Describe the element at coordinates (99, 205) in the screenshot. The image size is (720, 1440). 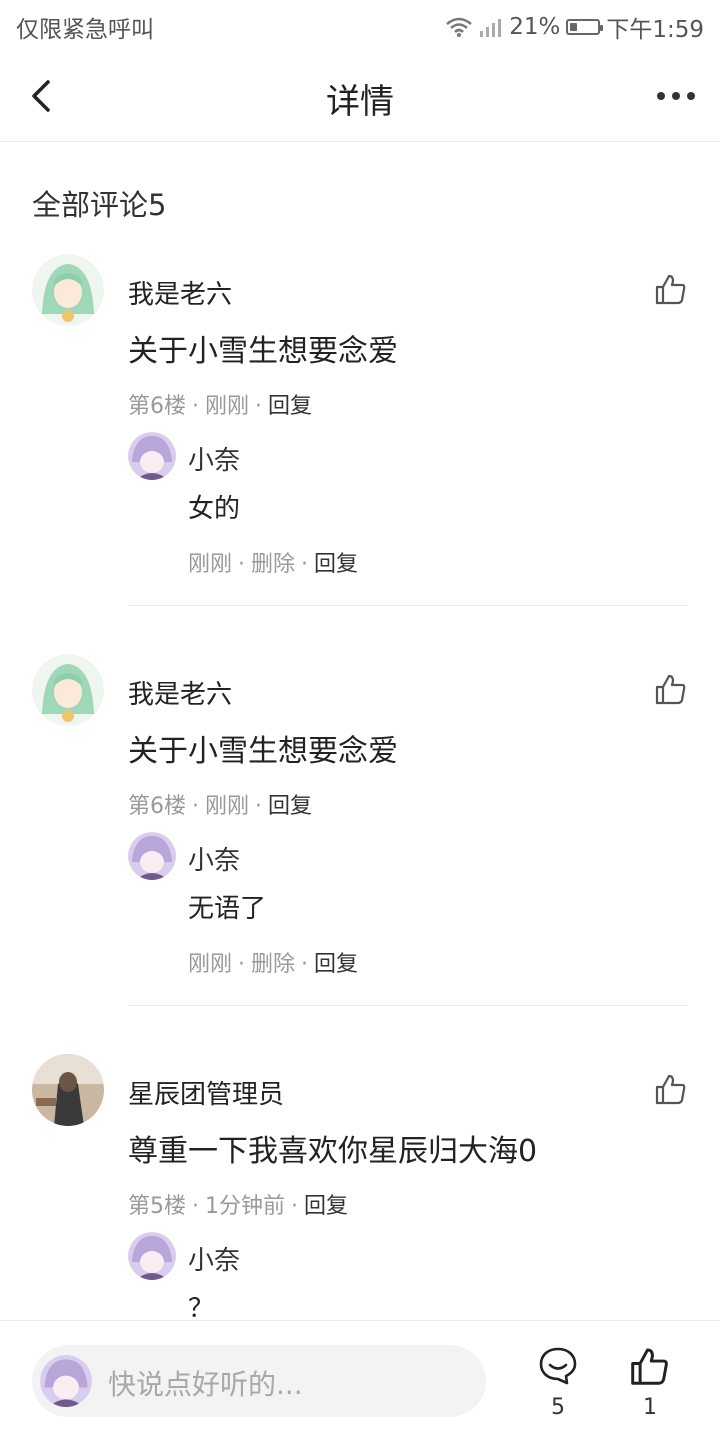
I see `comments-section-title: 全部评论5` at that location.